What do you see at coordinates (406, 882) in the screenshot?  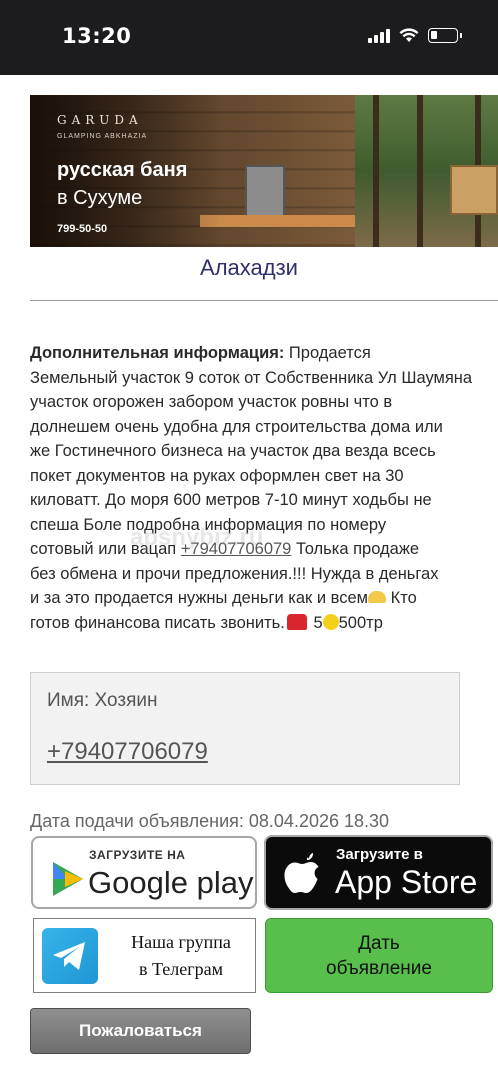 I see `app-store-text: App Store` at bounding box center [406, 882].